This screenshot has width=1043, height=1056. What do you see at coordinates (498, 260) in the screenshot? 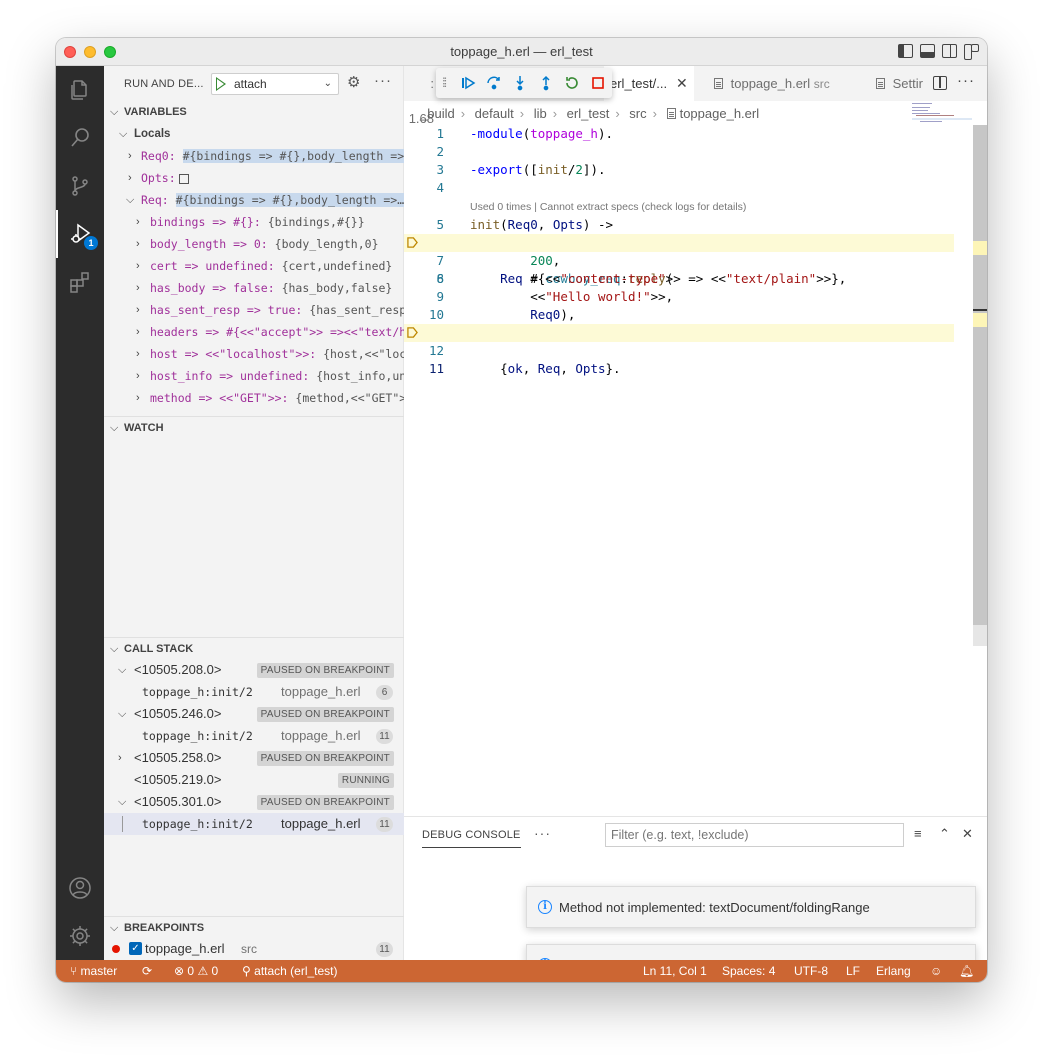
I see `code-line: 7 200,` at bounding box center [498, 260].